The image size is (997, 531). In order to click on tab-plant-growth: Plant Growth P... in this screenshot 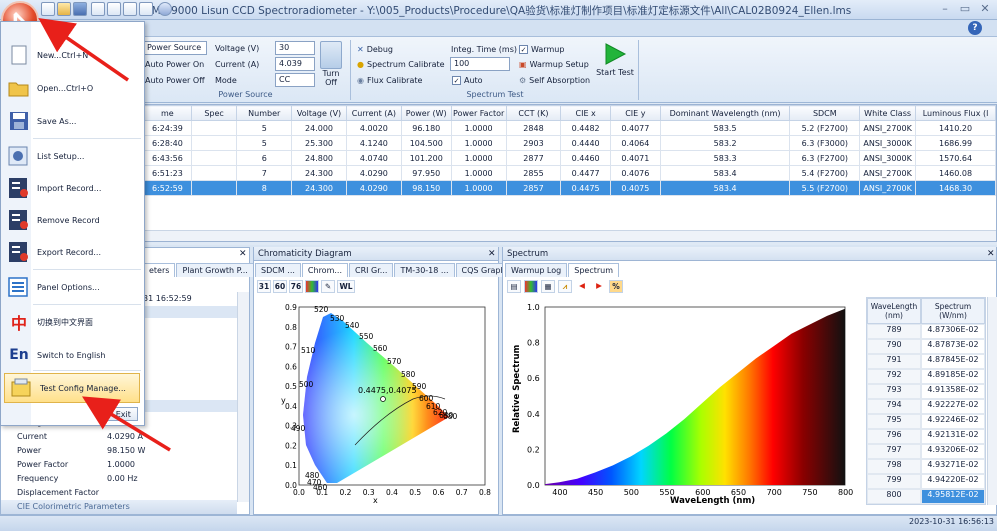, I will do `click(215, 270)`.